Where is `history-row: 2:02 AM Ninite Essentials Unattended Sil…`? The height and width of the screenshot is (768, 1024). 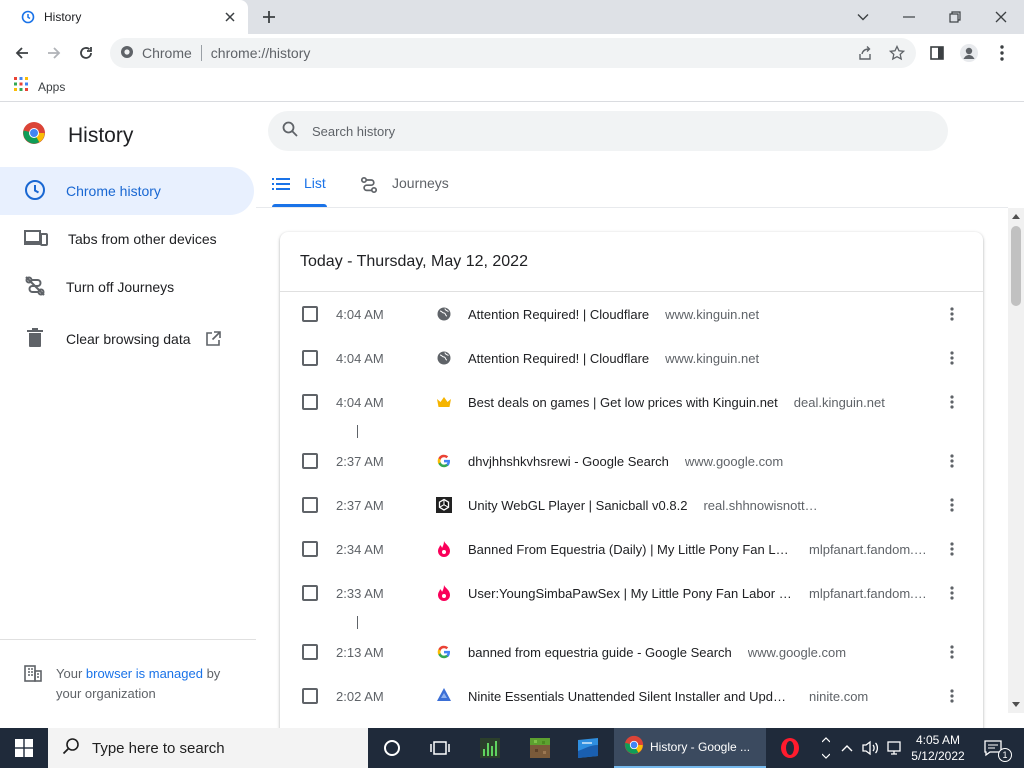
history-row: 2:02 AM Ninite Essentials Unattended Sil… is located at coordinates (631, 696).